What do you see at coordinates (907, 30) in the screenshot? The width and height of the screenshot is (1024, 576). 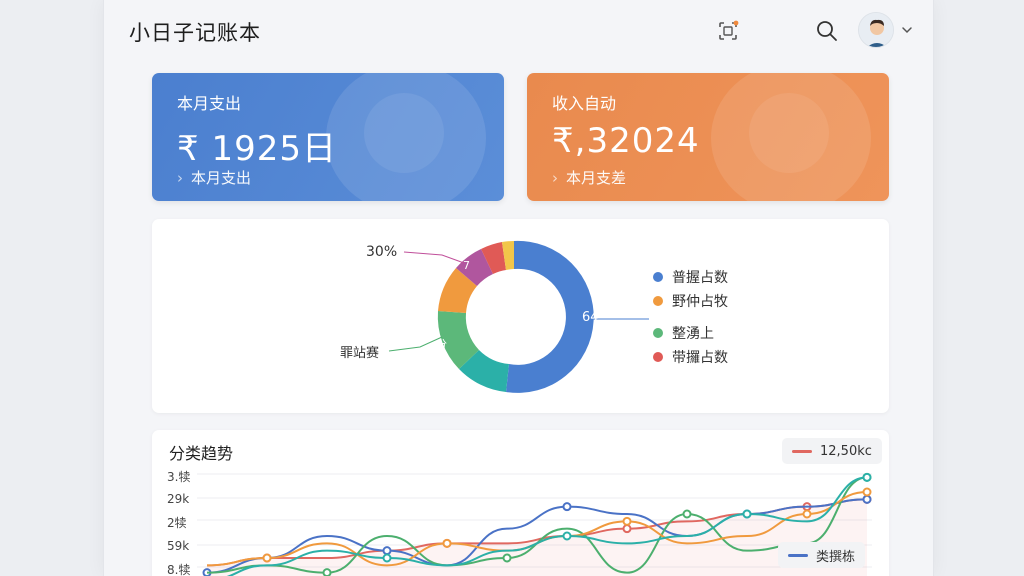 I see `chevron-down-icon` at bounding box center [907, 30].